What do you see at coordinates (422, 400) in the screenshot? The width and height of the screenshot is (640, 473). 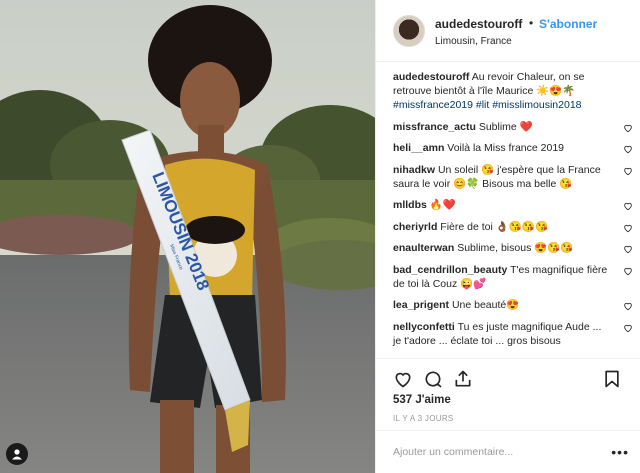 I see `likes-count: 537 J'aime` at bounding box center [422, 400].